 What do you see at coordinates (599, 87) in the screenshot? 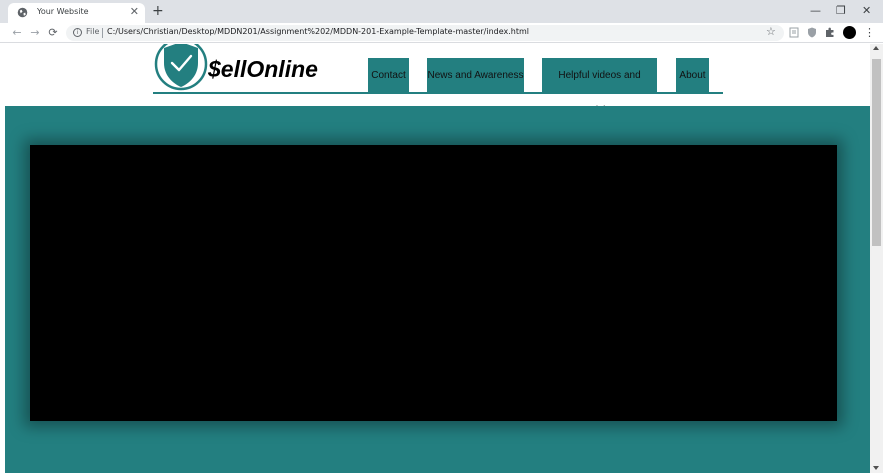
I see `nav-helpful-videos: Helpful videos and Articles` at bounding box center [599, 87].